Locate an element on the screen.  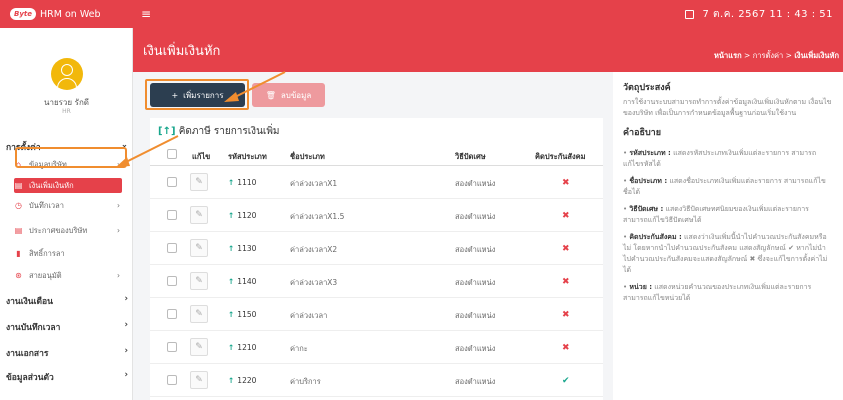
highlight-box is located at coordinates (197, 94).